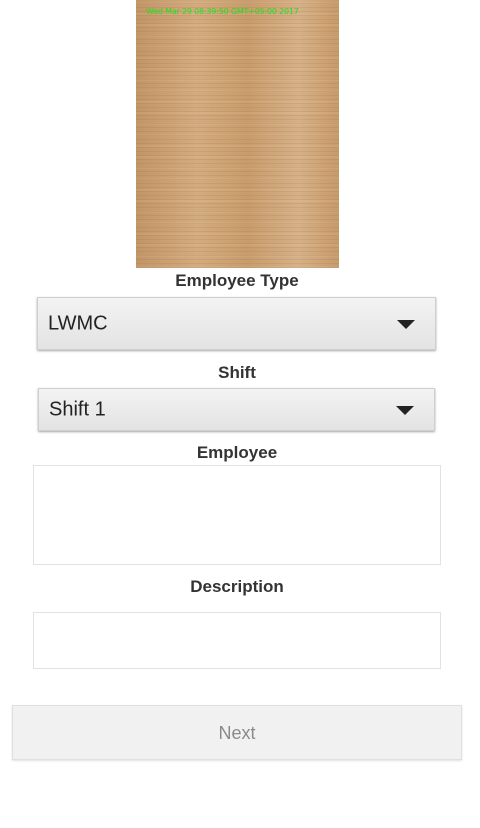  Describe the element at coordinates (78, 323) in the screenshot. I see `employee-type-selected: LWMC` at that location.